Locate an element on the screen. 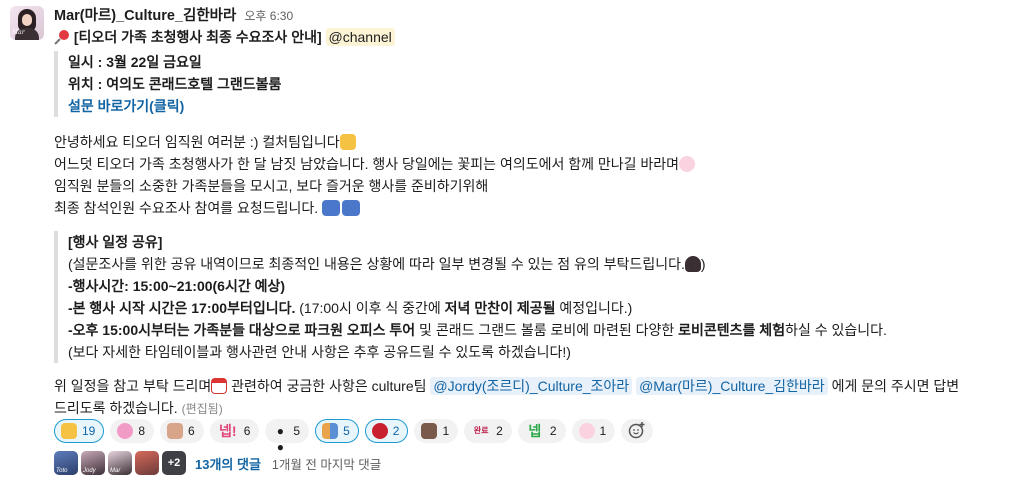 Image resolution: width=1021 pixels, height=480 pixels. sender-avatar: Mar is located at coordinates (27, 23).